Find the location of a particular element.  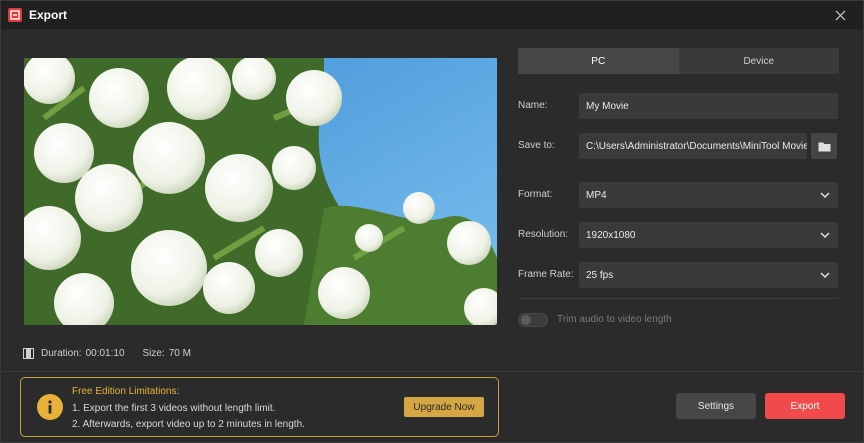

frame-rate-value: 25 fps is located at coordinates (600, 275).